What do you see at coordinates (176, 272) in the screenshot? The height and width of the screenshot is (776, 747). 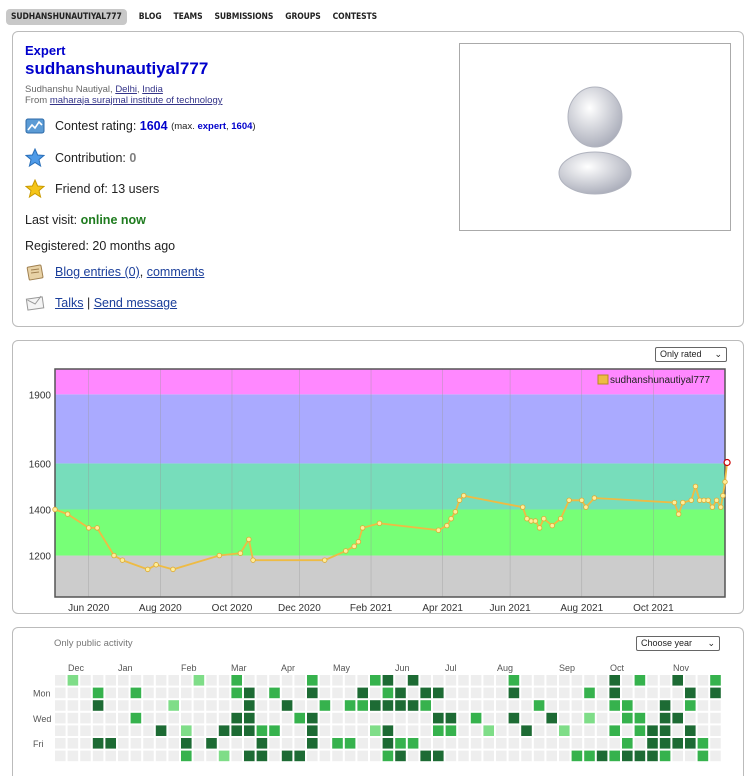 I see `comments-link: comments` at bounding box center [176, 272].